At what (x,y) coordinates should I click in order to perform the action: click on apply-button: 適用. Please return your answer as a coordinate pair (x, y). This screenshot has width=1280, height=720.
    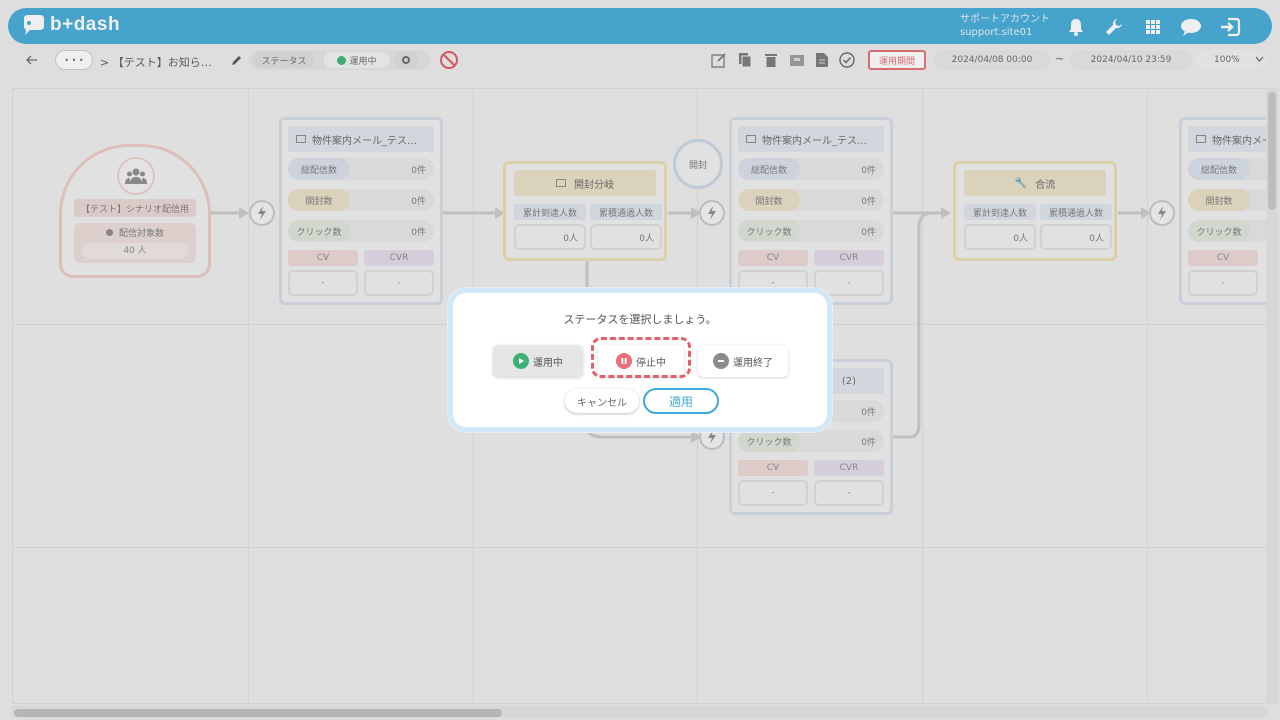
    Looking at the image, I should click on (681, 401).